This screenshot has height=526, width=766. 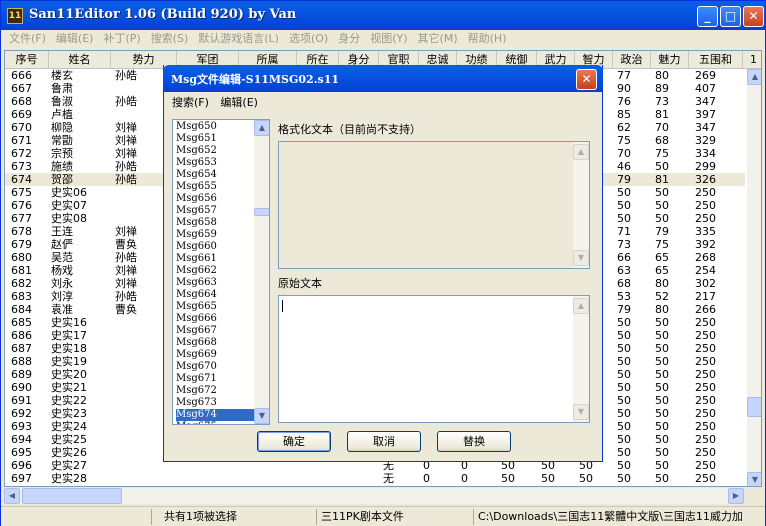 What do you see at coordinates (21, 75) in the screenshot?
I see `cell-id: 666` at bounding box center [21, 75].